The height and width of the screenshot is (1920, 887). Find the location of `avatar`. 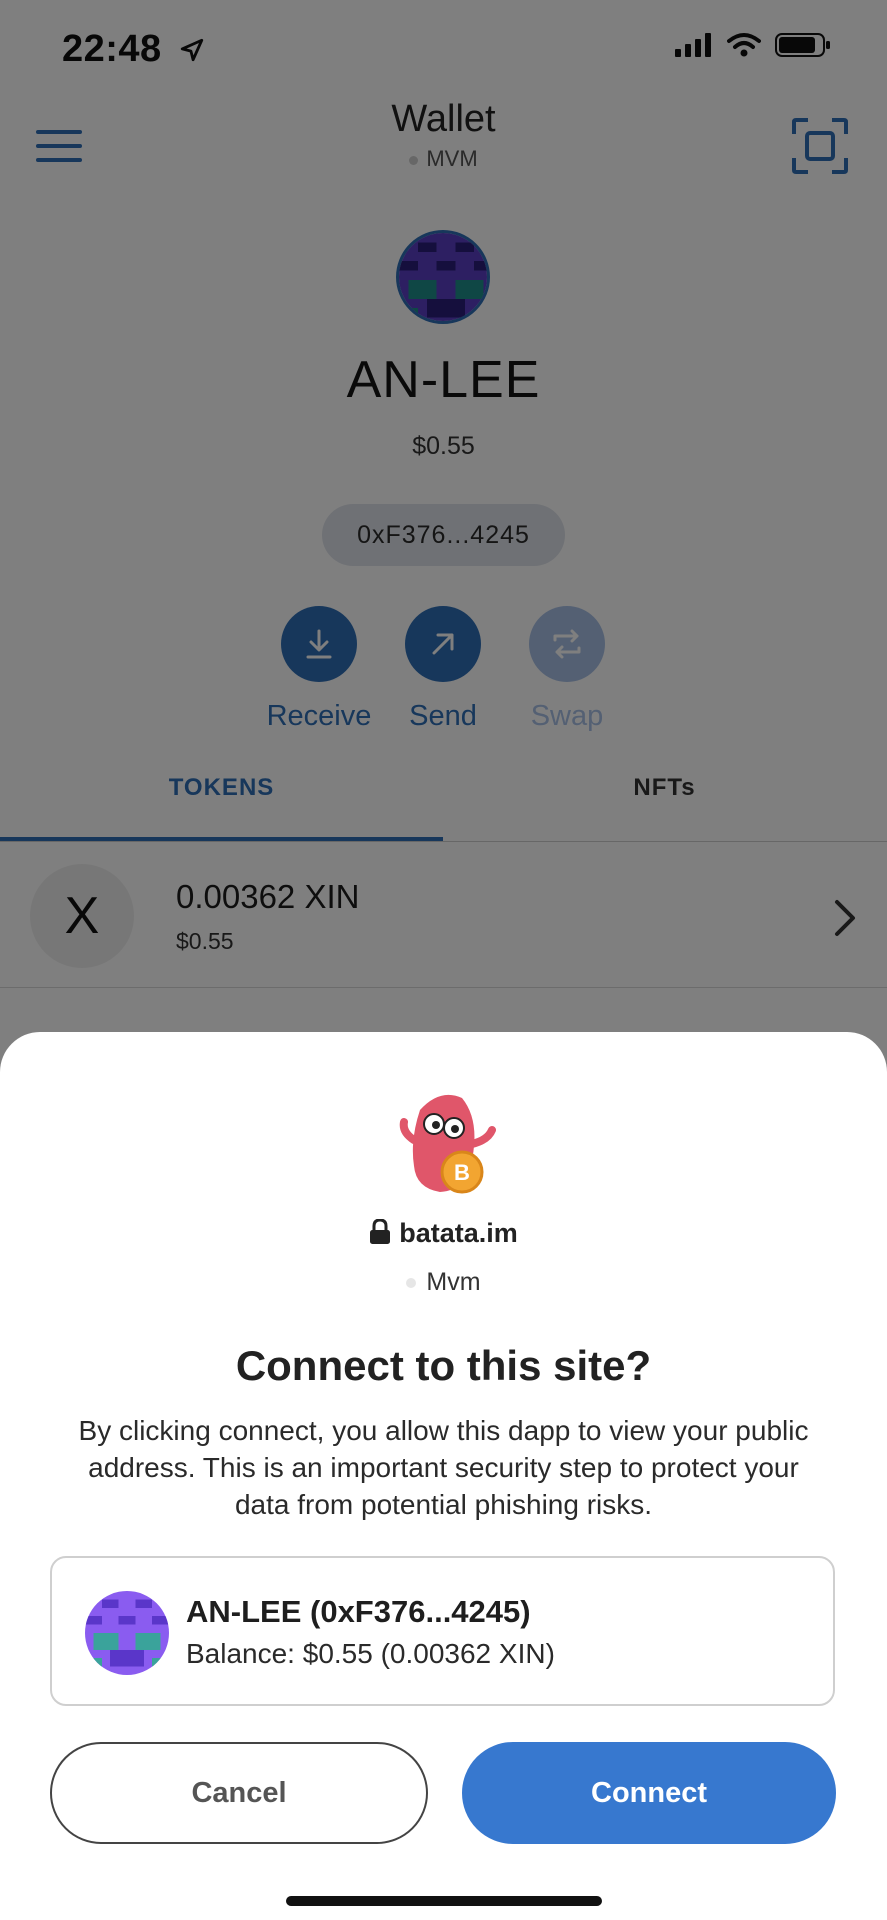

avatar is located at coordinates (127, 1633).